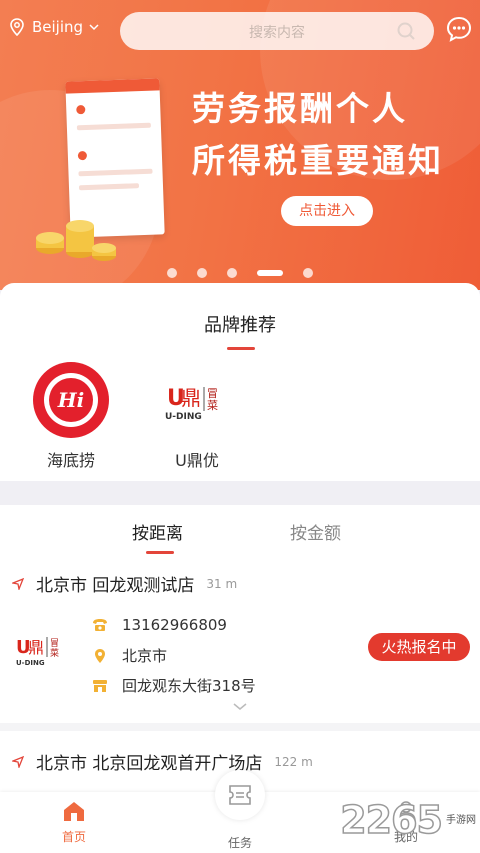 The height and width of the screenshot is (853, 480). Describe the element at coordinates (100, 625) in the screenshot. I see `phone-icon` at that location.